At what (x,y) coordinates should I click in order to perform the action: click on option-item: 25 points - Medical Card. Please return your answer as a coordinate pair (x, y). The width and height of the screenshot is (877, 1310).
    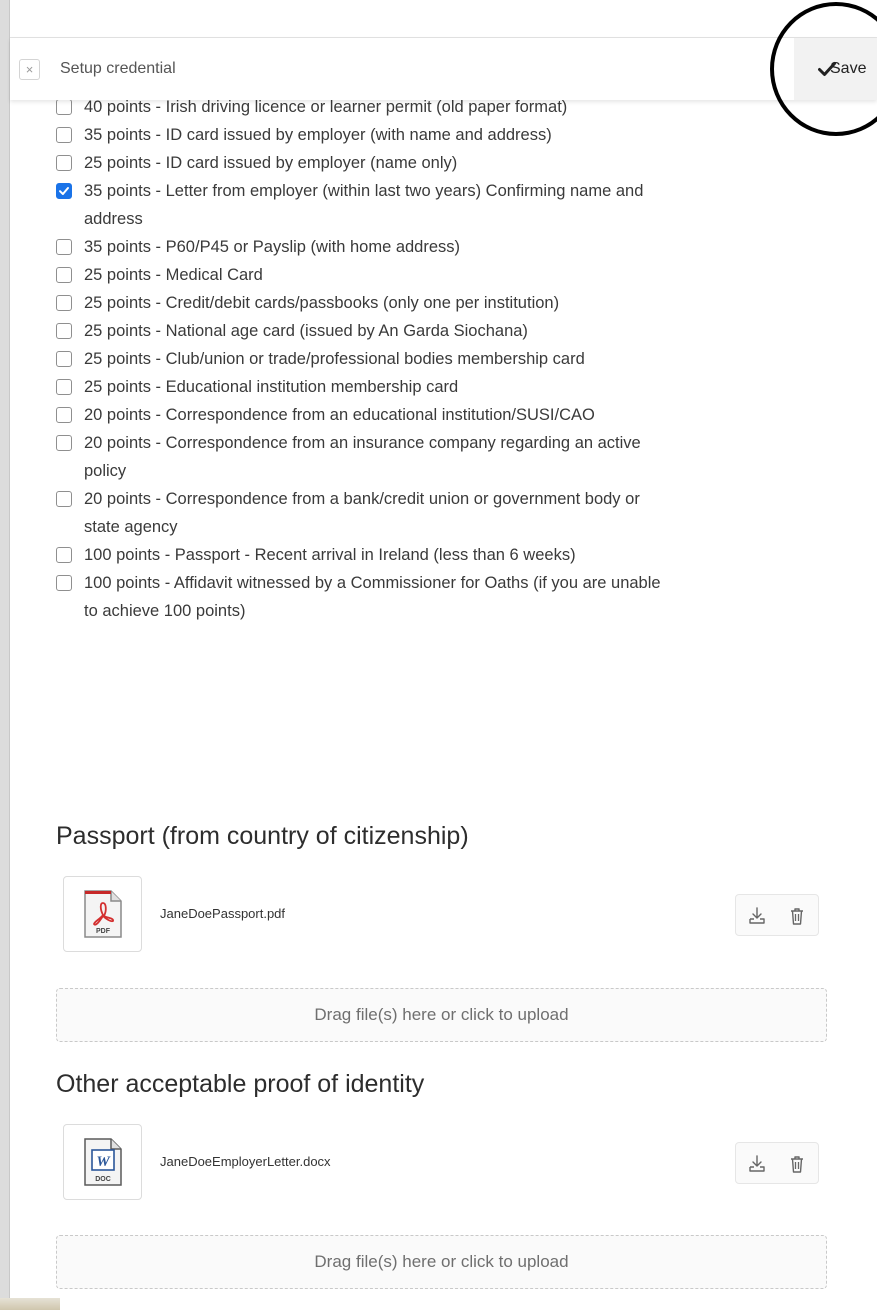
    Looking at the image, I should click on (366, 275).